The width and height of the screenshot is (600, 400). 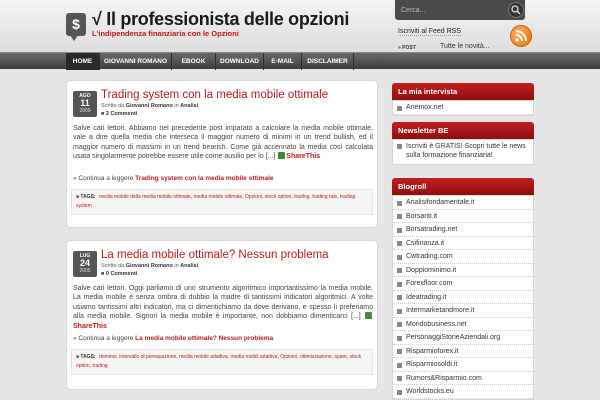 I want to click on blogroll-widget-title: Blogroll, so click(x=463, y=186).